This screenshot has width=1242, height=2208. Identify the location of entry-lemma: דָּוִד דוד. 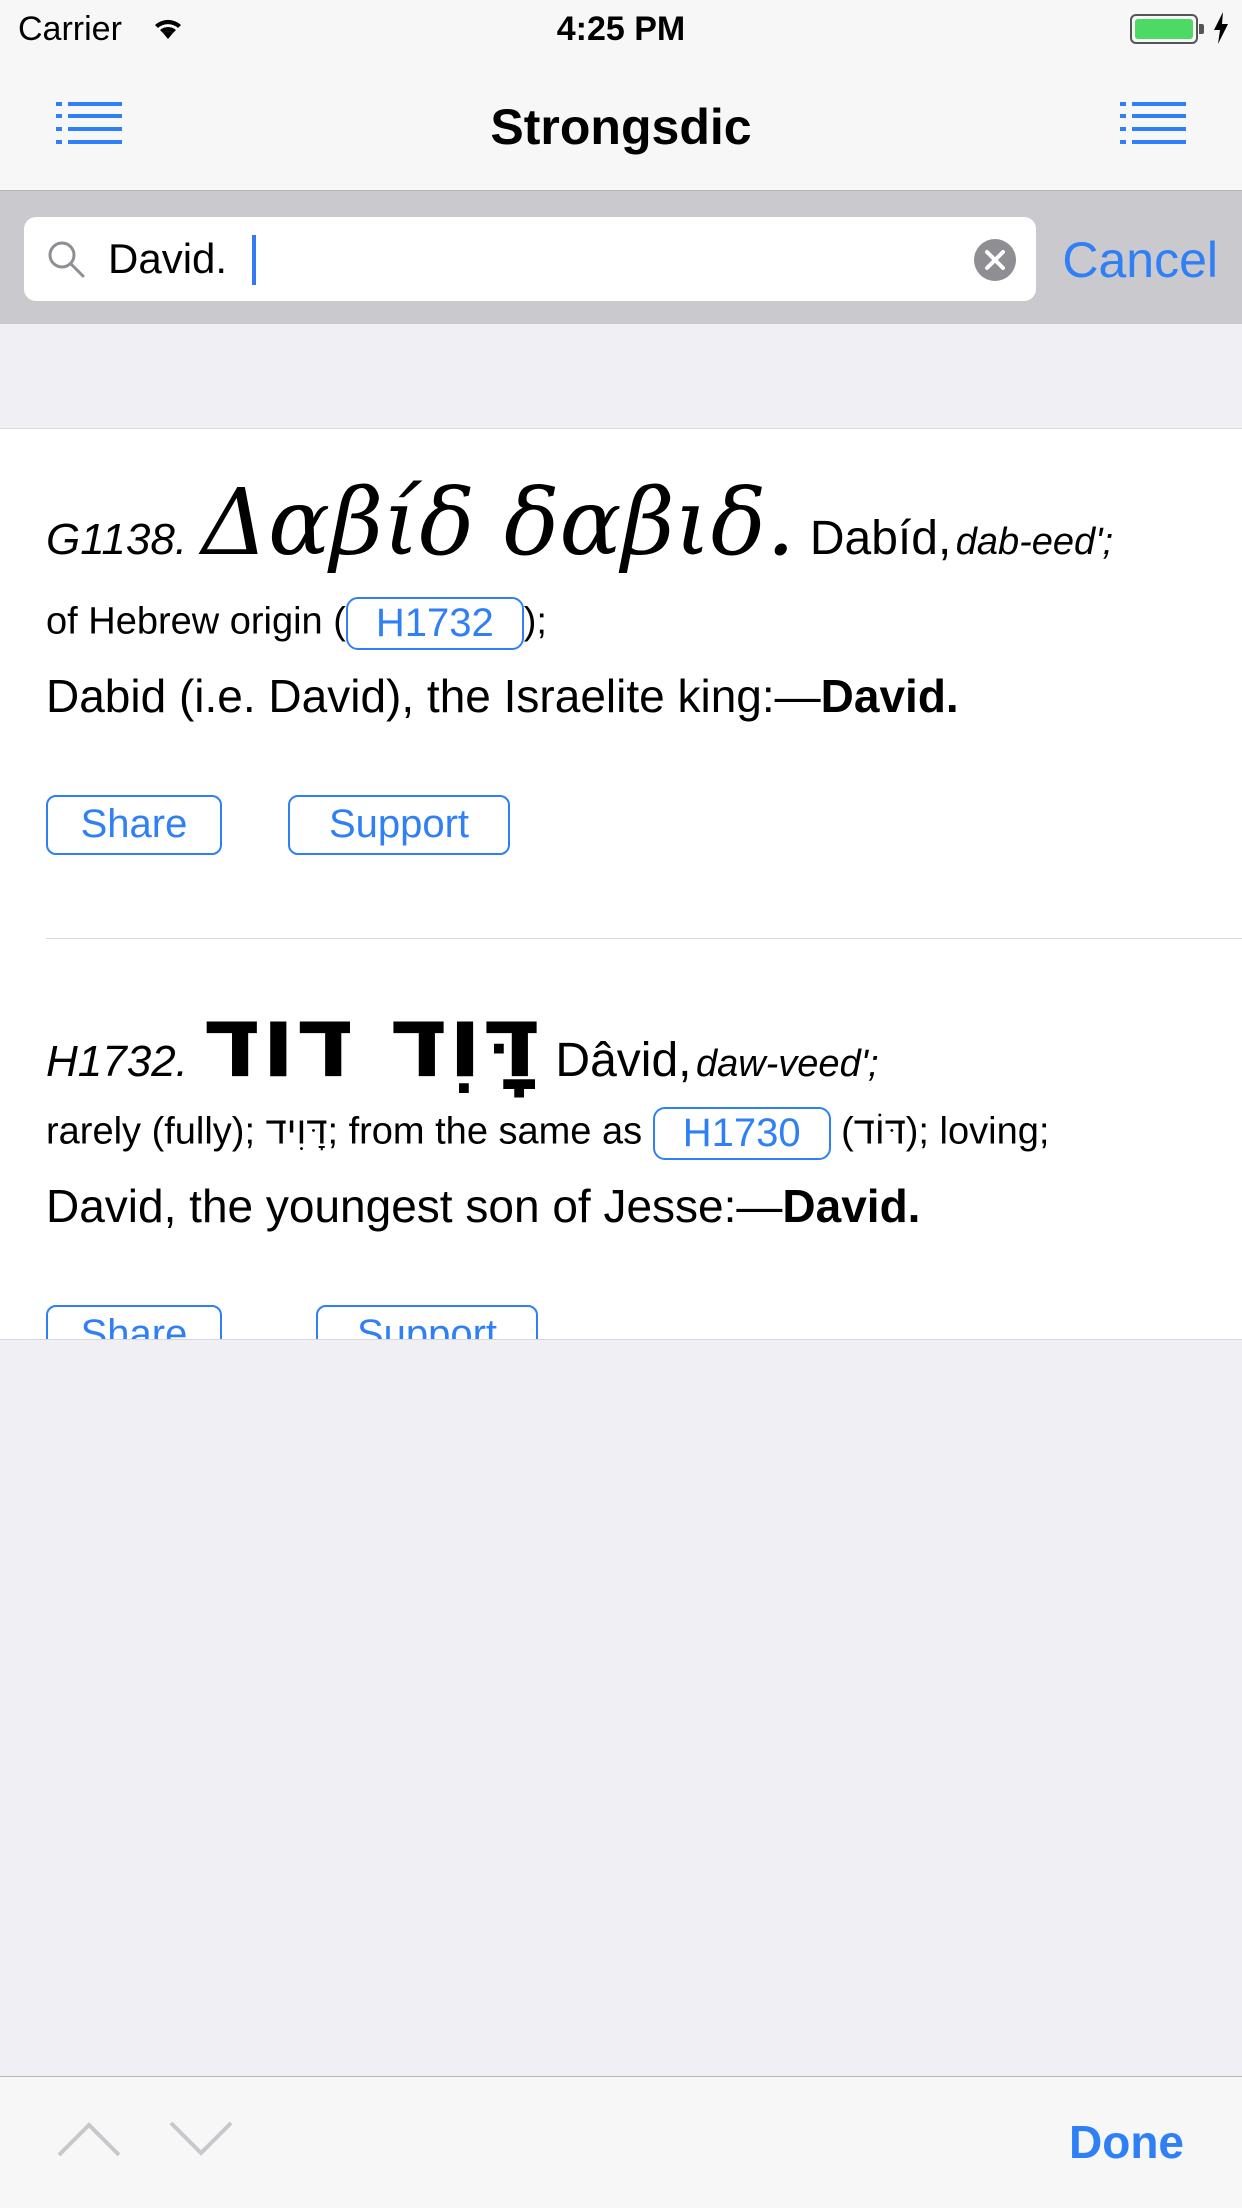
(371, 1041).